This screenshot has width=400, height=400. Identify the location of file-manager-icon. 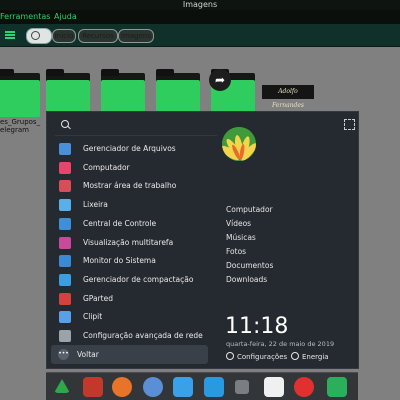
(65, 149).